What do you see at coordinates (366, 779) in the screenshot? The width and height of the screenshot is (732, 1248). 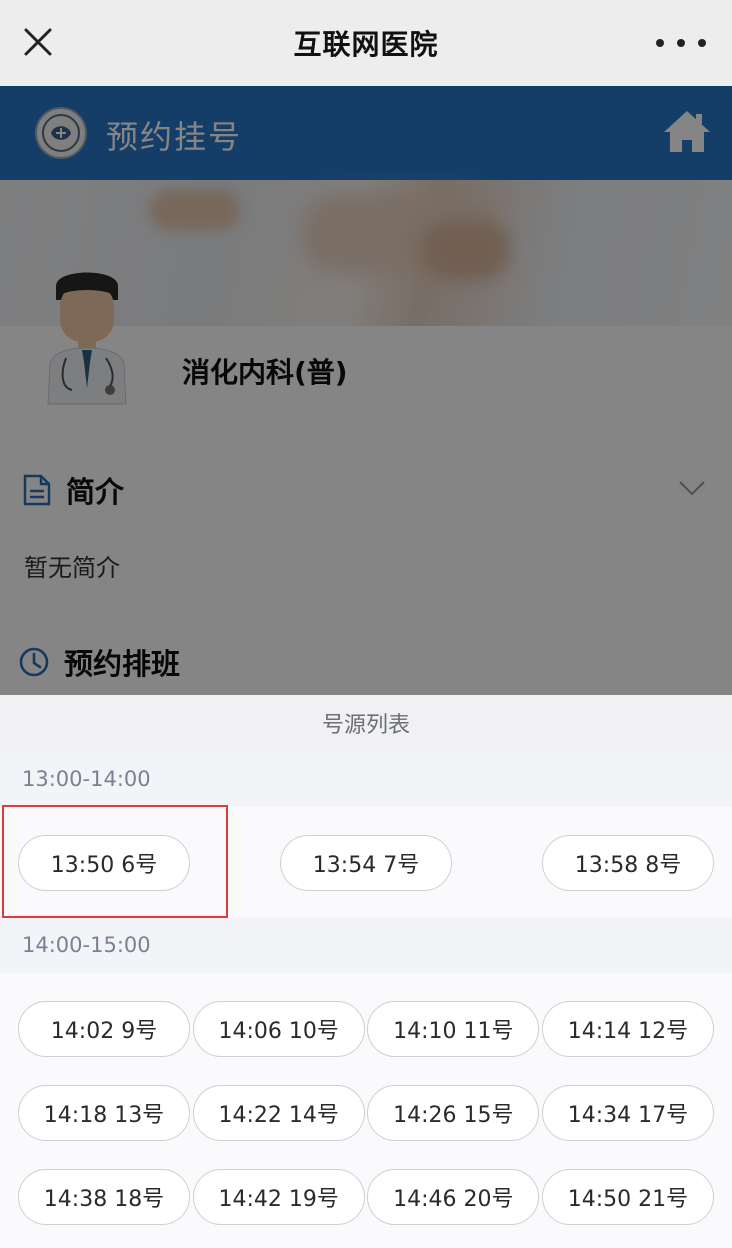 I see `time-group-label: 13:00-14:00` at bounding box center [366, 779].